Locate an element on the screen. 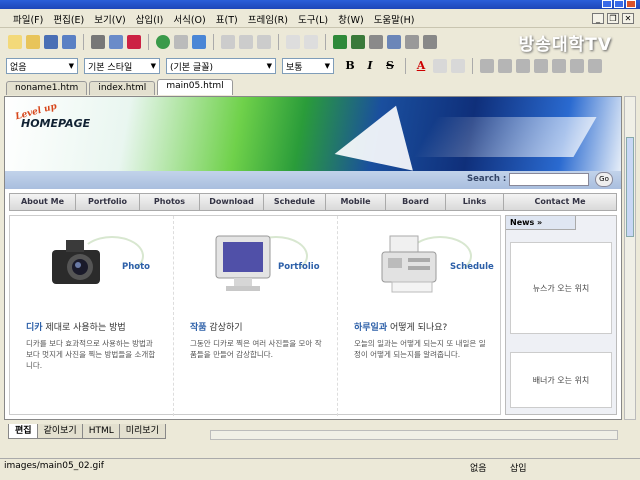 The width and height of the screenshot is (640, 480). font-color-button: A is located at coordinates (421, 66).